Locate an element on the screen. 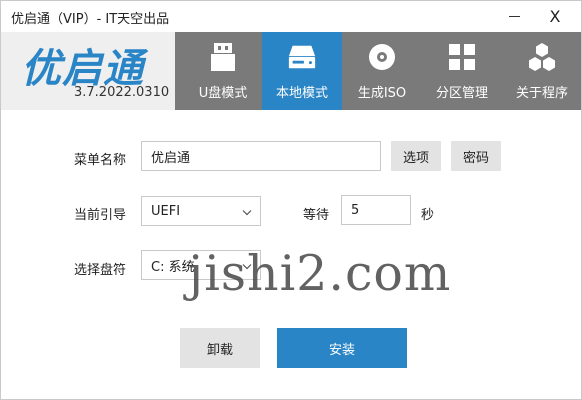 Image resolution: width=582 pixels, height=400 pixels. version-label: 3.7.2022.0310 is located at coordinates (122, 92).